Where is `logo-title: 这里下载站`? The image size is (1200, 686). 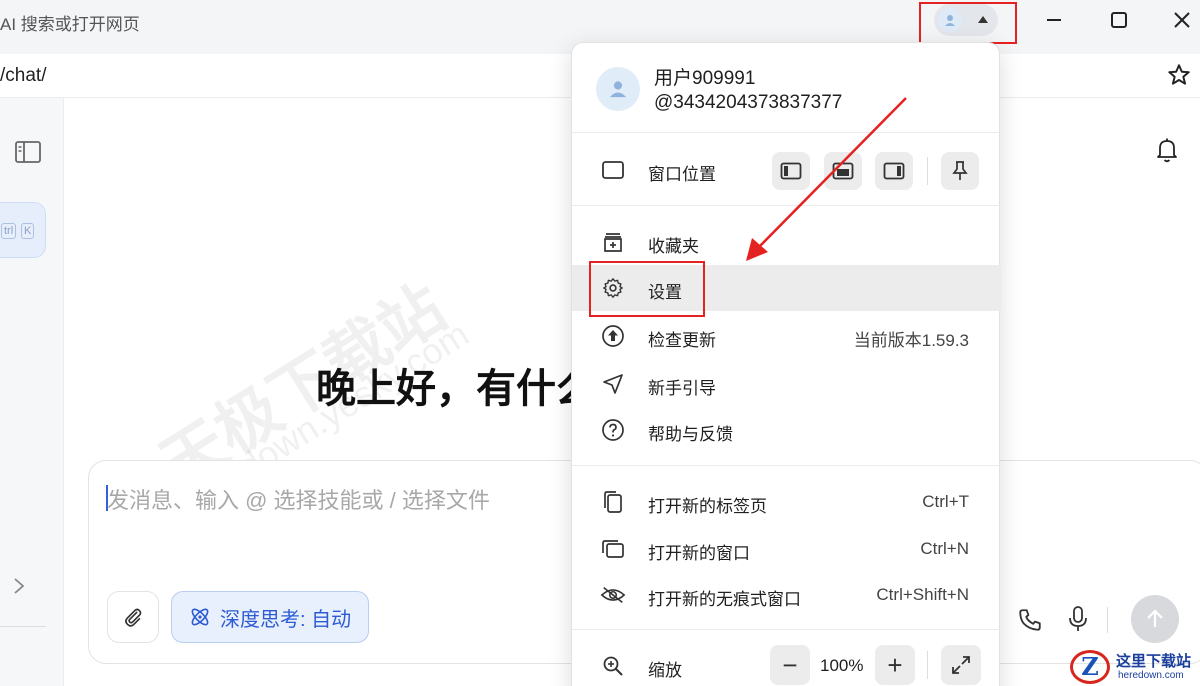
logo-title: 这里下载站 is located at coordinates (1154, 661).